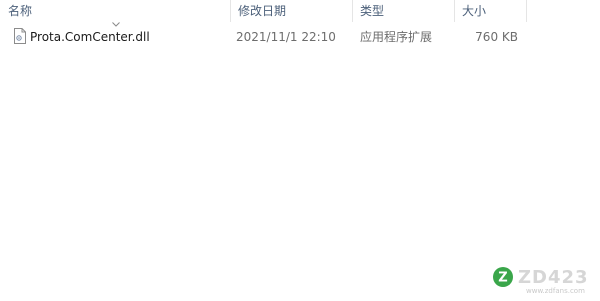 The width and height of the screenshot is (600, 301). Describe the element at coordinates (474, 11) in the screenshot. I see `column-header-size-label: 大小` at that location.